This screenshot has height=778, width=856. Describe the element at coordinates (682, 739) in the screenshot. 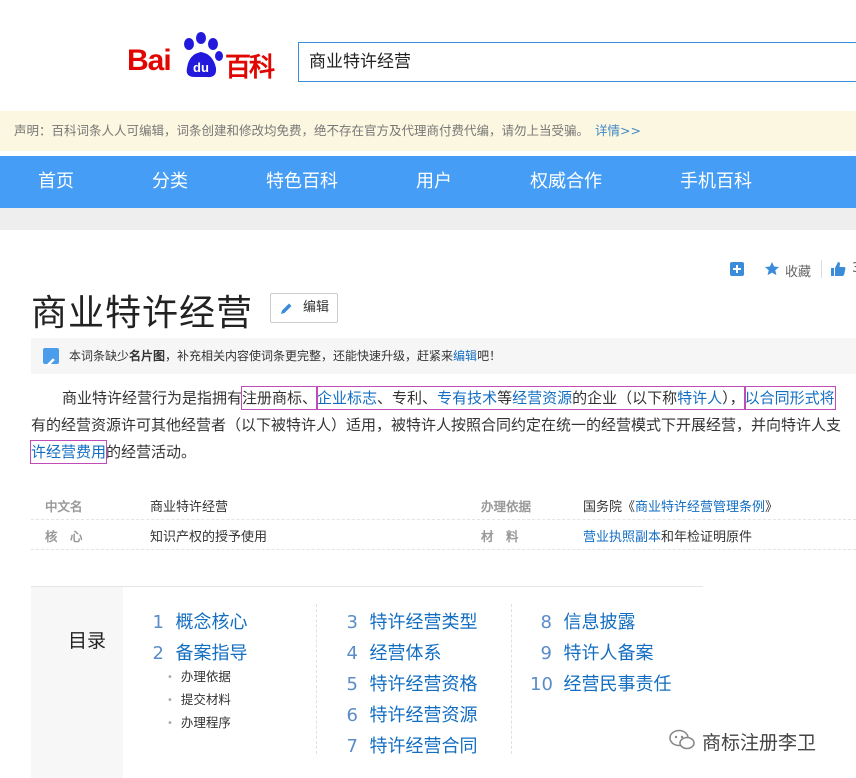

I see `wechat-icon` at that location.